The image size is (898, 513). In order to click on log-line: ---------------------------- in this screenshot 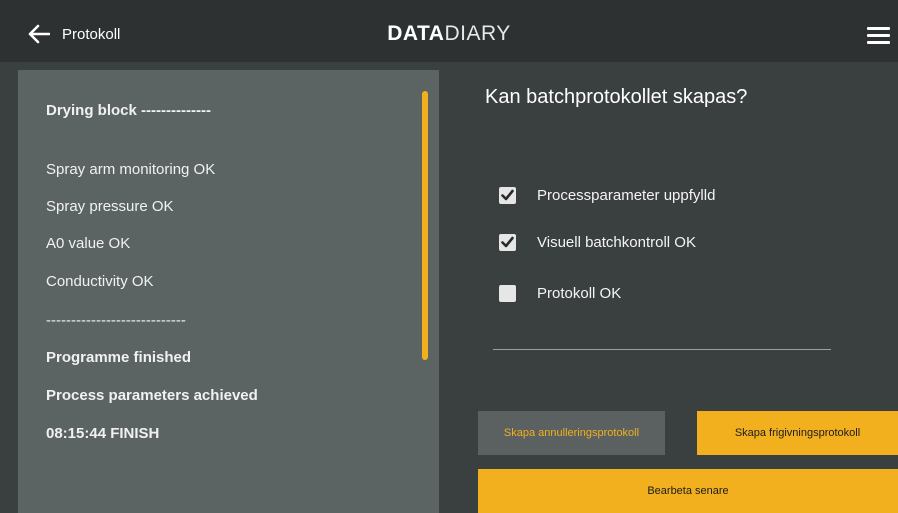, I will do `click(116, 320)`.